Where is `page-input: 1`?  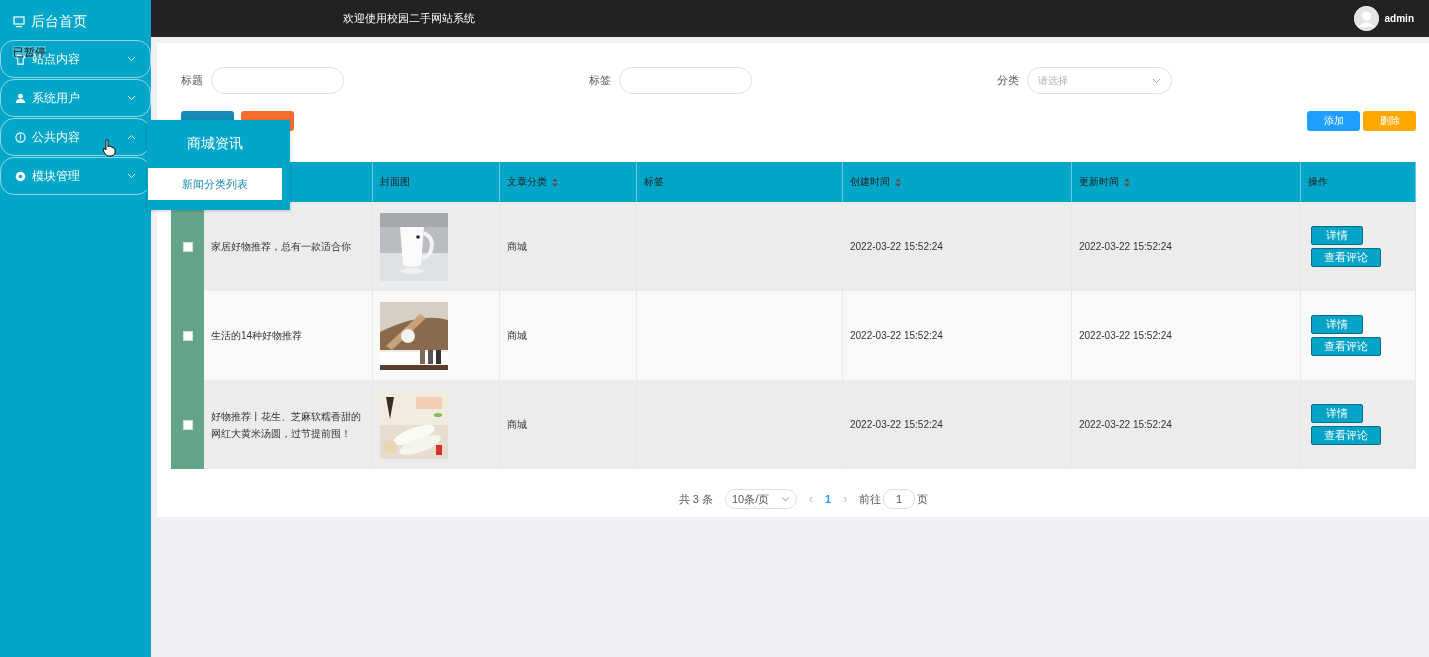
page-input: 1 is located at coordinates (899, 499).